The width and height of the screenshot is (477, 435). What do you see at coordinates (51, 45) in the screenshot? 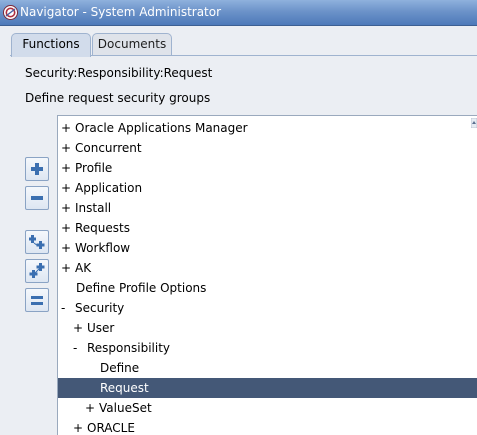
I see `tab-functions: Functions` at bounding box center [51, 45].